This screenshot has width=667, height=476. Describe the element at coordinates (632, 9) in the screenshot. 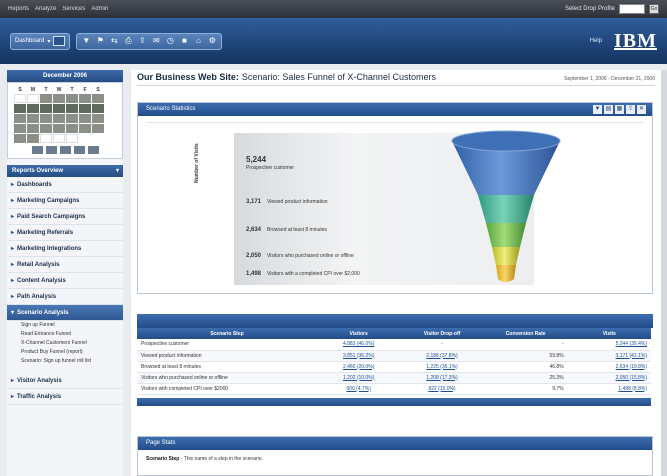

I see `profile-select` at that location.